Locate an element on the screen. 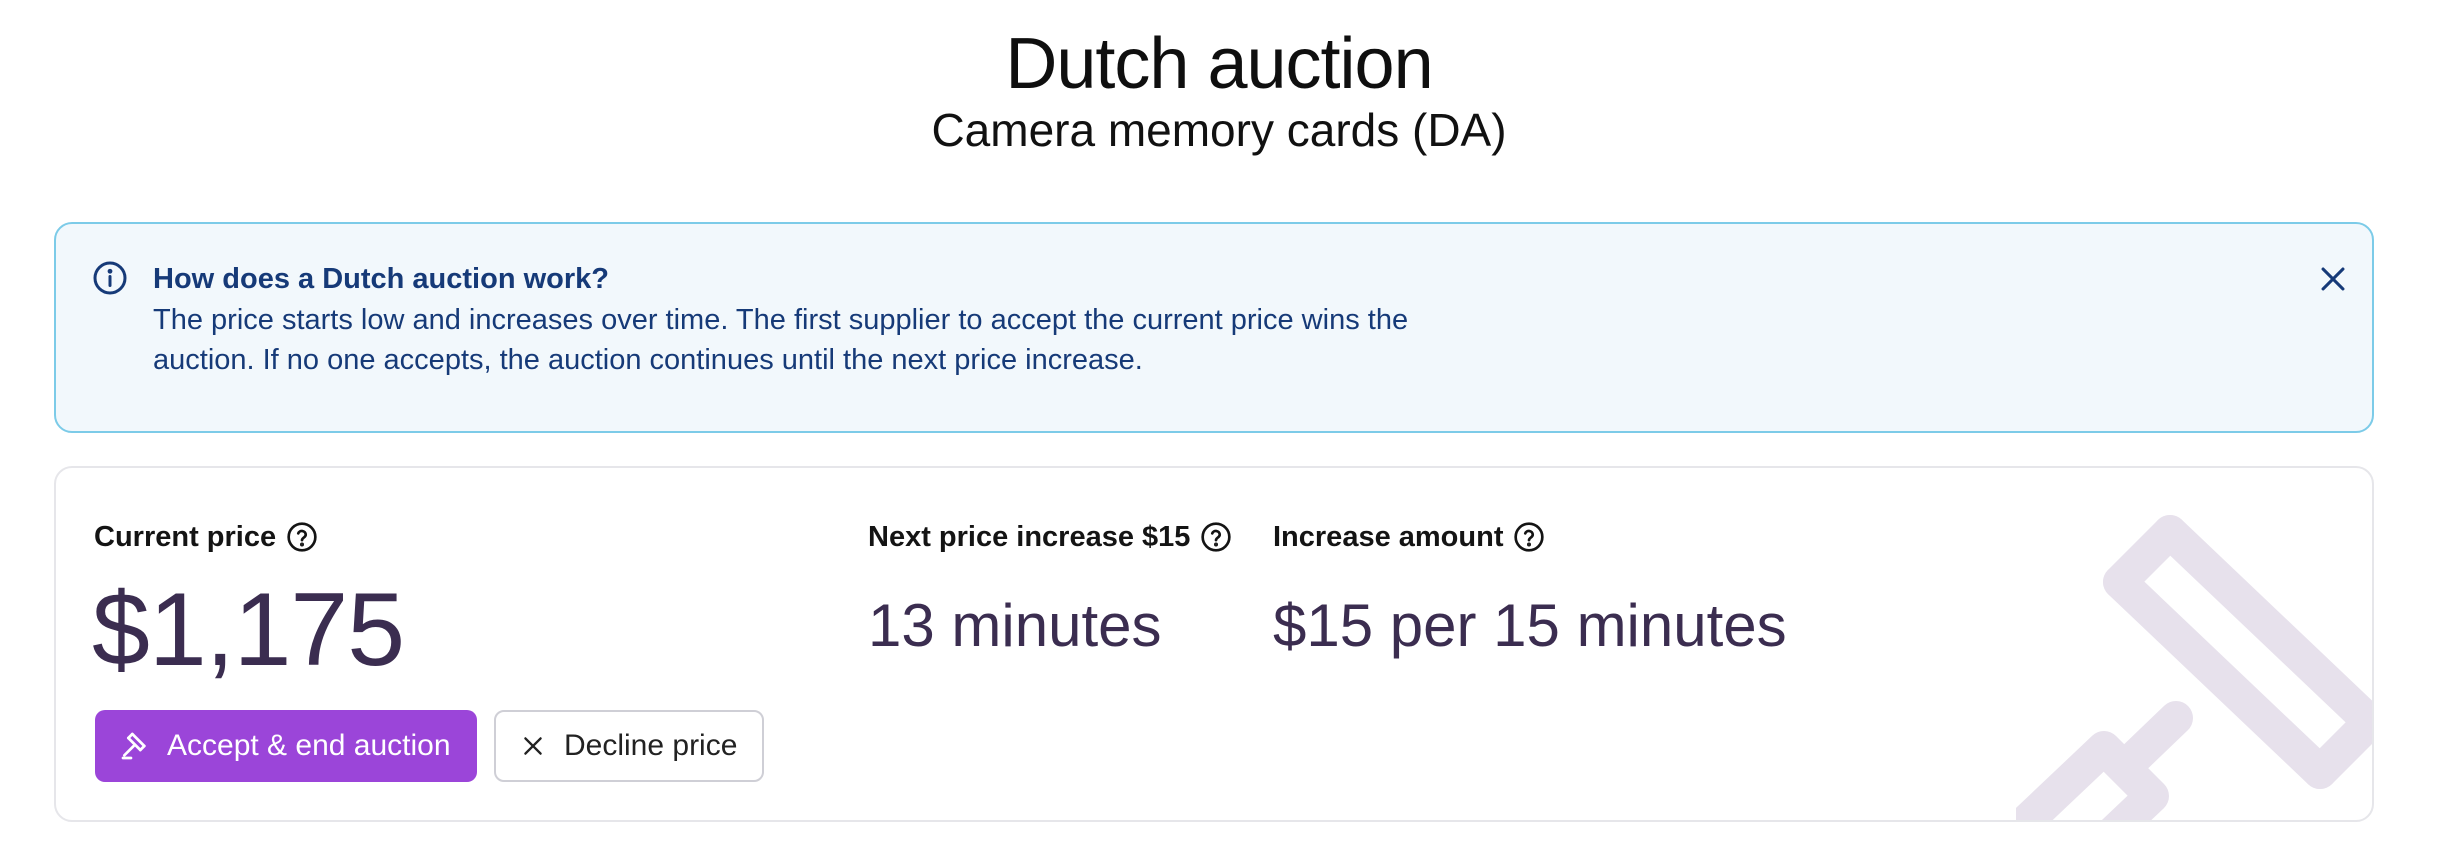 Image resolution: width=2438 pixels, height=860 pixels. increase-amount-value: $15 per 15 minutes is located at coordinates (1530, 625).